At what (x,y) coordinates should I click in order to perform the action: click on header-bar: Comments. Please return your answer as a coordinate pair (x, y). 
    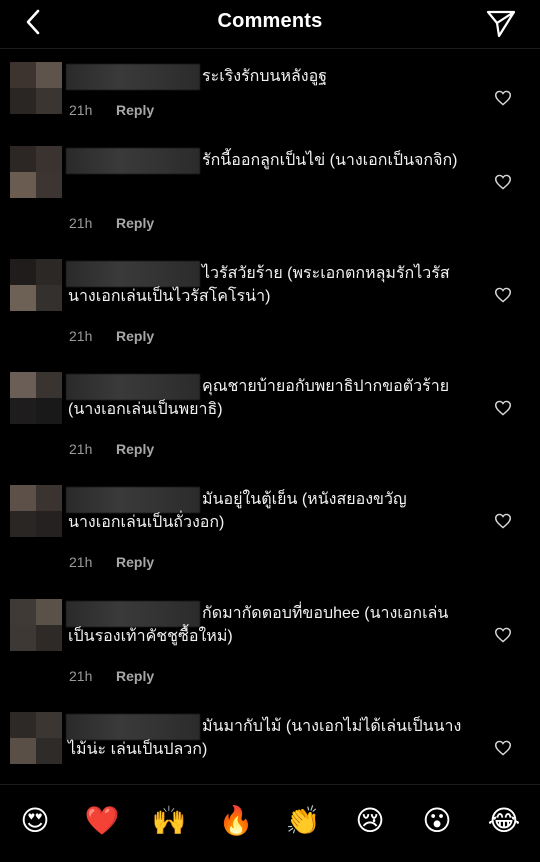
    Looking at the image, I should click on (270, 24).